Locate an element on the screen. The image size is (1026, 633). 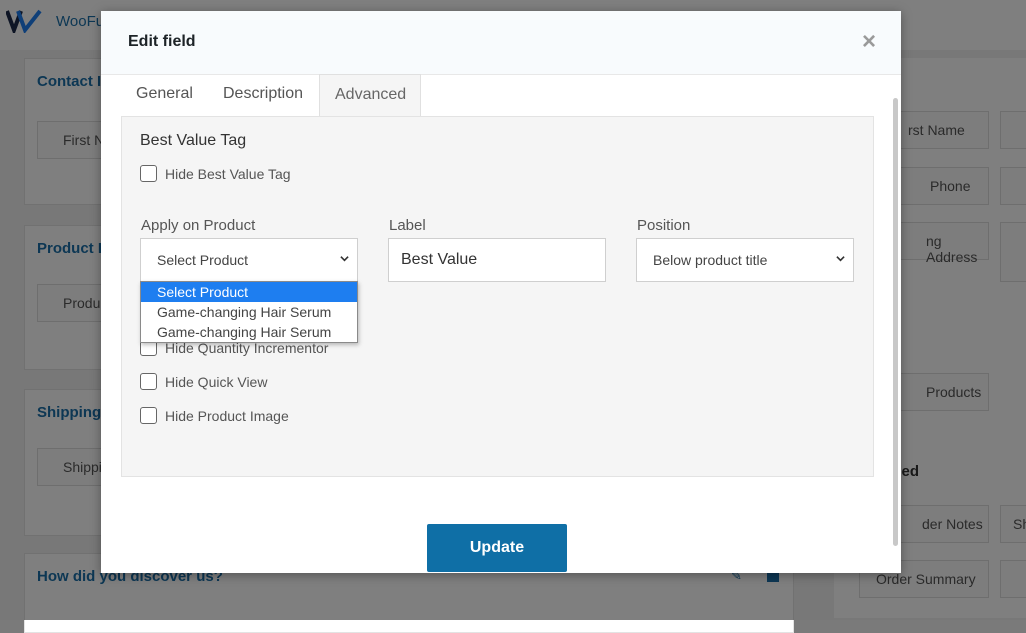
tab-description: Description is located at coordinates (263, 95).